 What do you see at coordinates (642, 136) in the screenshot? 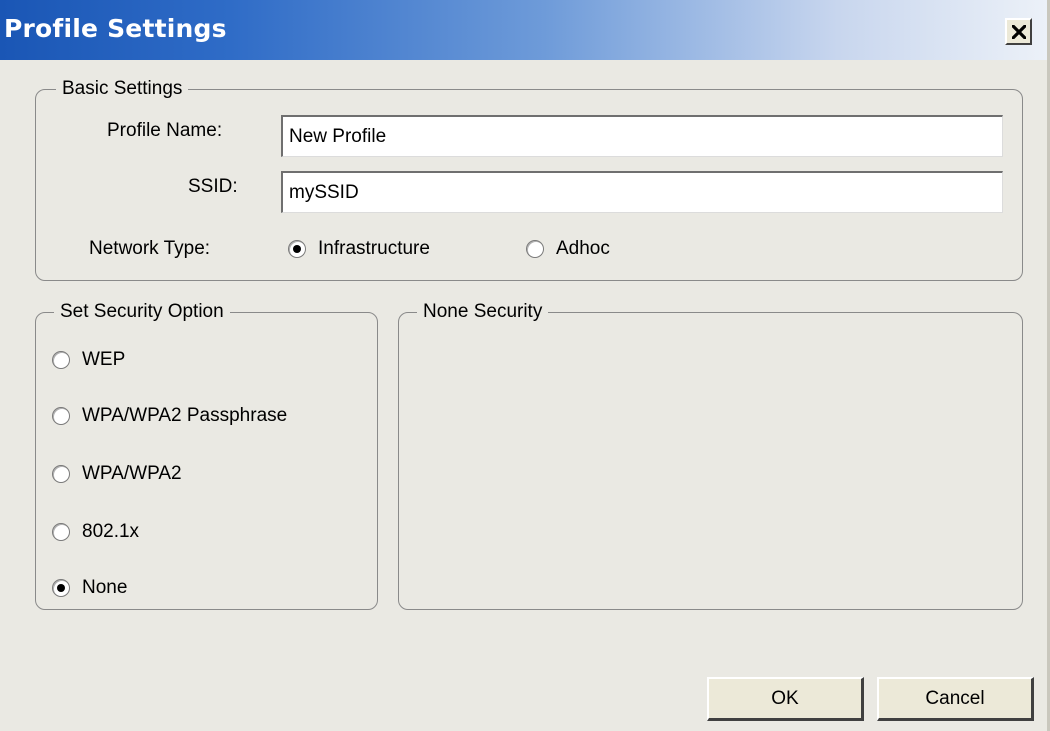
I see `profile-name-field: New Profile` at bounding box center [642, 136].